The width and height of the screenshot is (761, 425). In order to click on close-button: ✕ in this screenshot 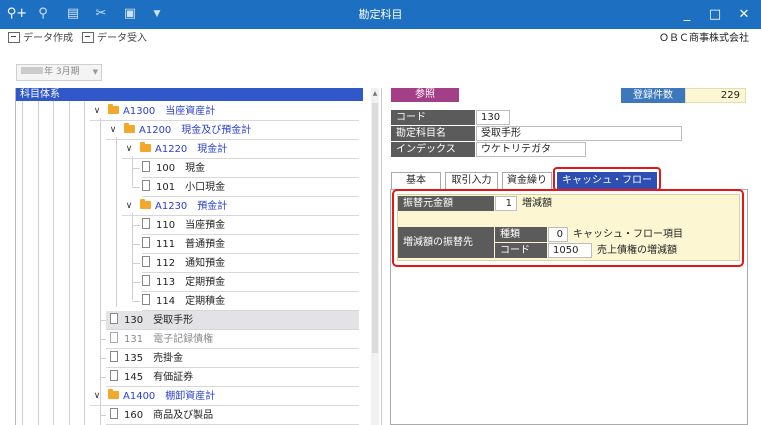, I will do `click(744, 14)`.